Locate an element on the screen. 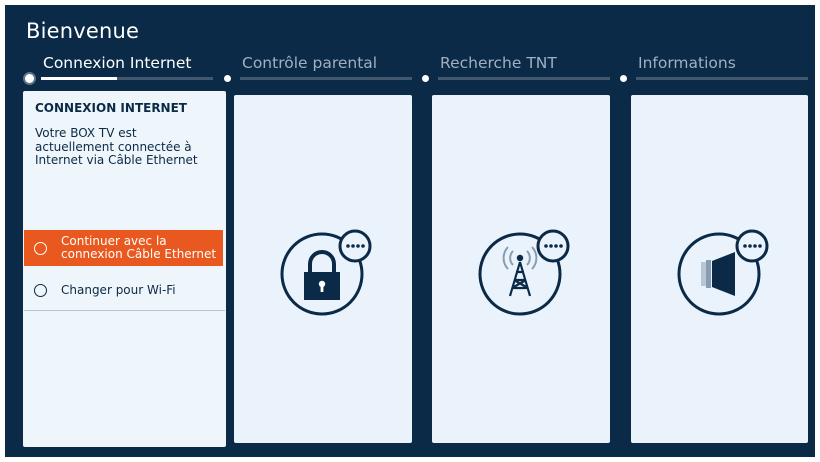 The height and width of the screenshot is (462, 820). step-label: Connexion Internet is located at coordinates (117, 63).